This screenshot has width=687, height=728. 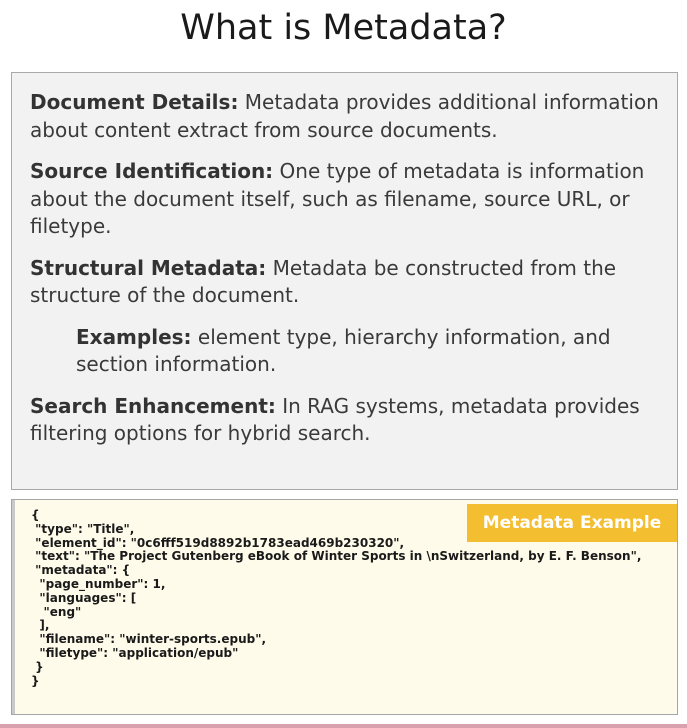 I want to click on slide-title: What is Metadata?, so click(x=343, y=28).